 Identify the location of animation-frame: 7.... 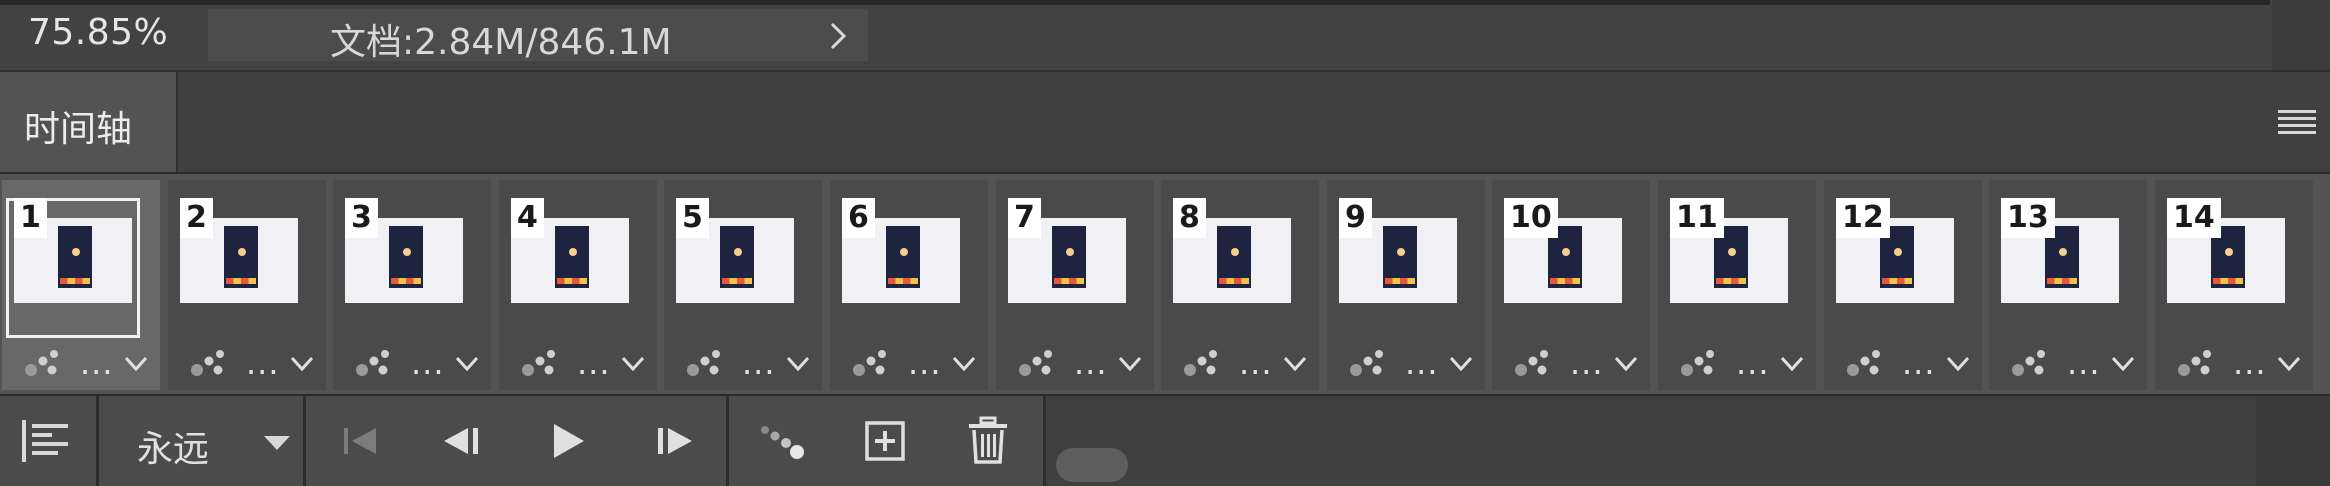
(1075, 285).